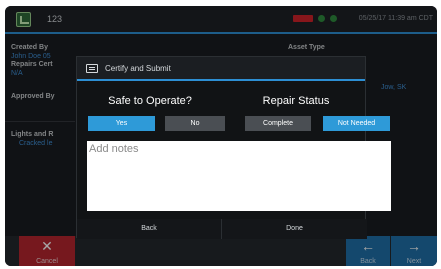  Describe the element at coordinates (150, 101) in the screenshot. I see `safe-to-operate-heading: Safe to Operate?` at that location.